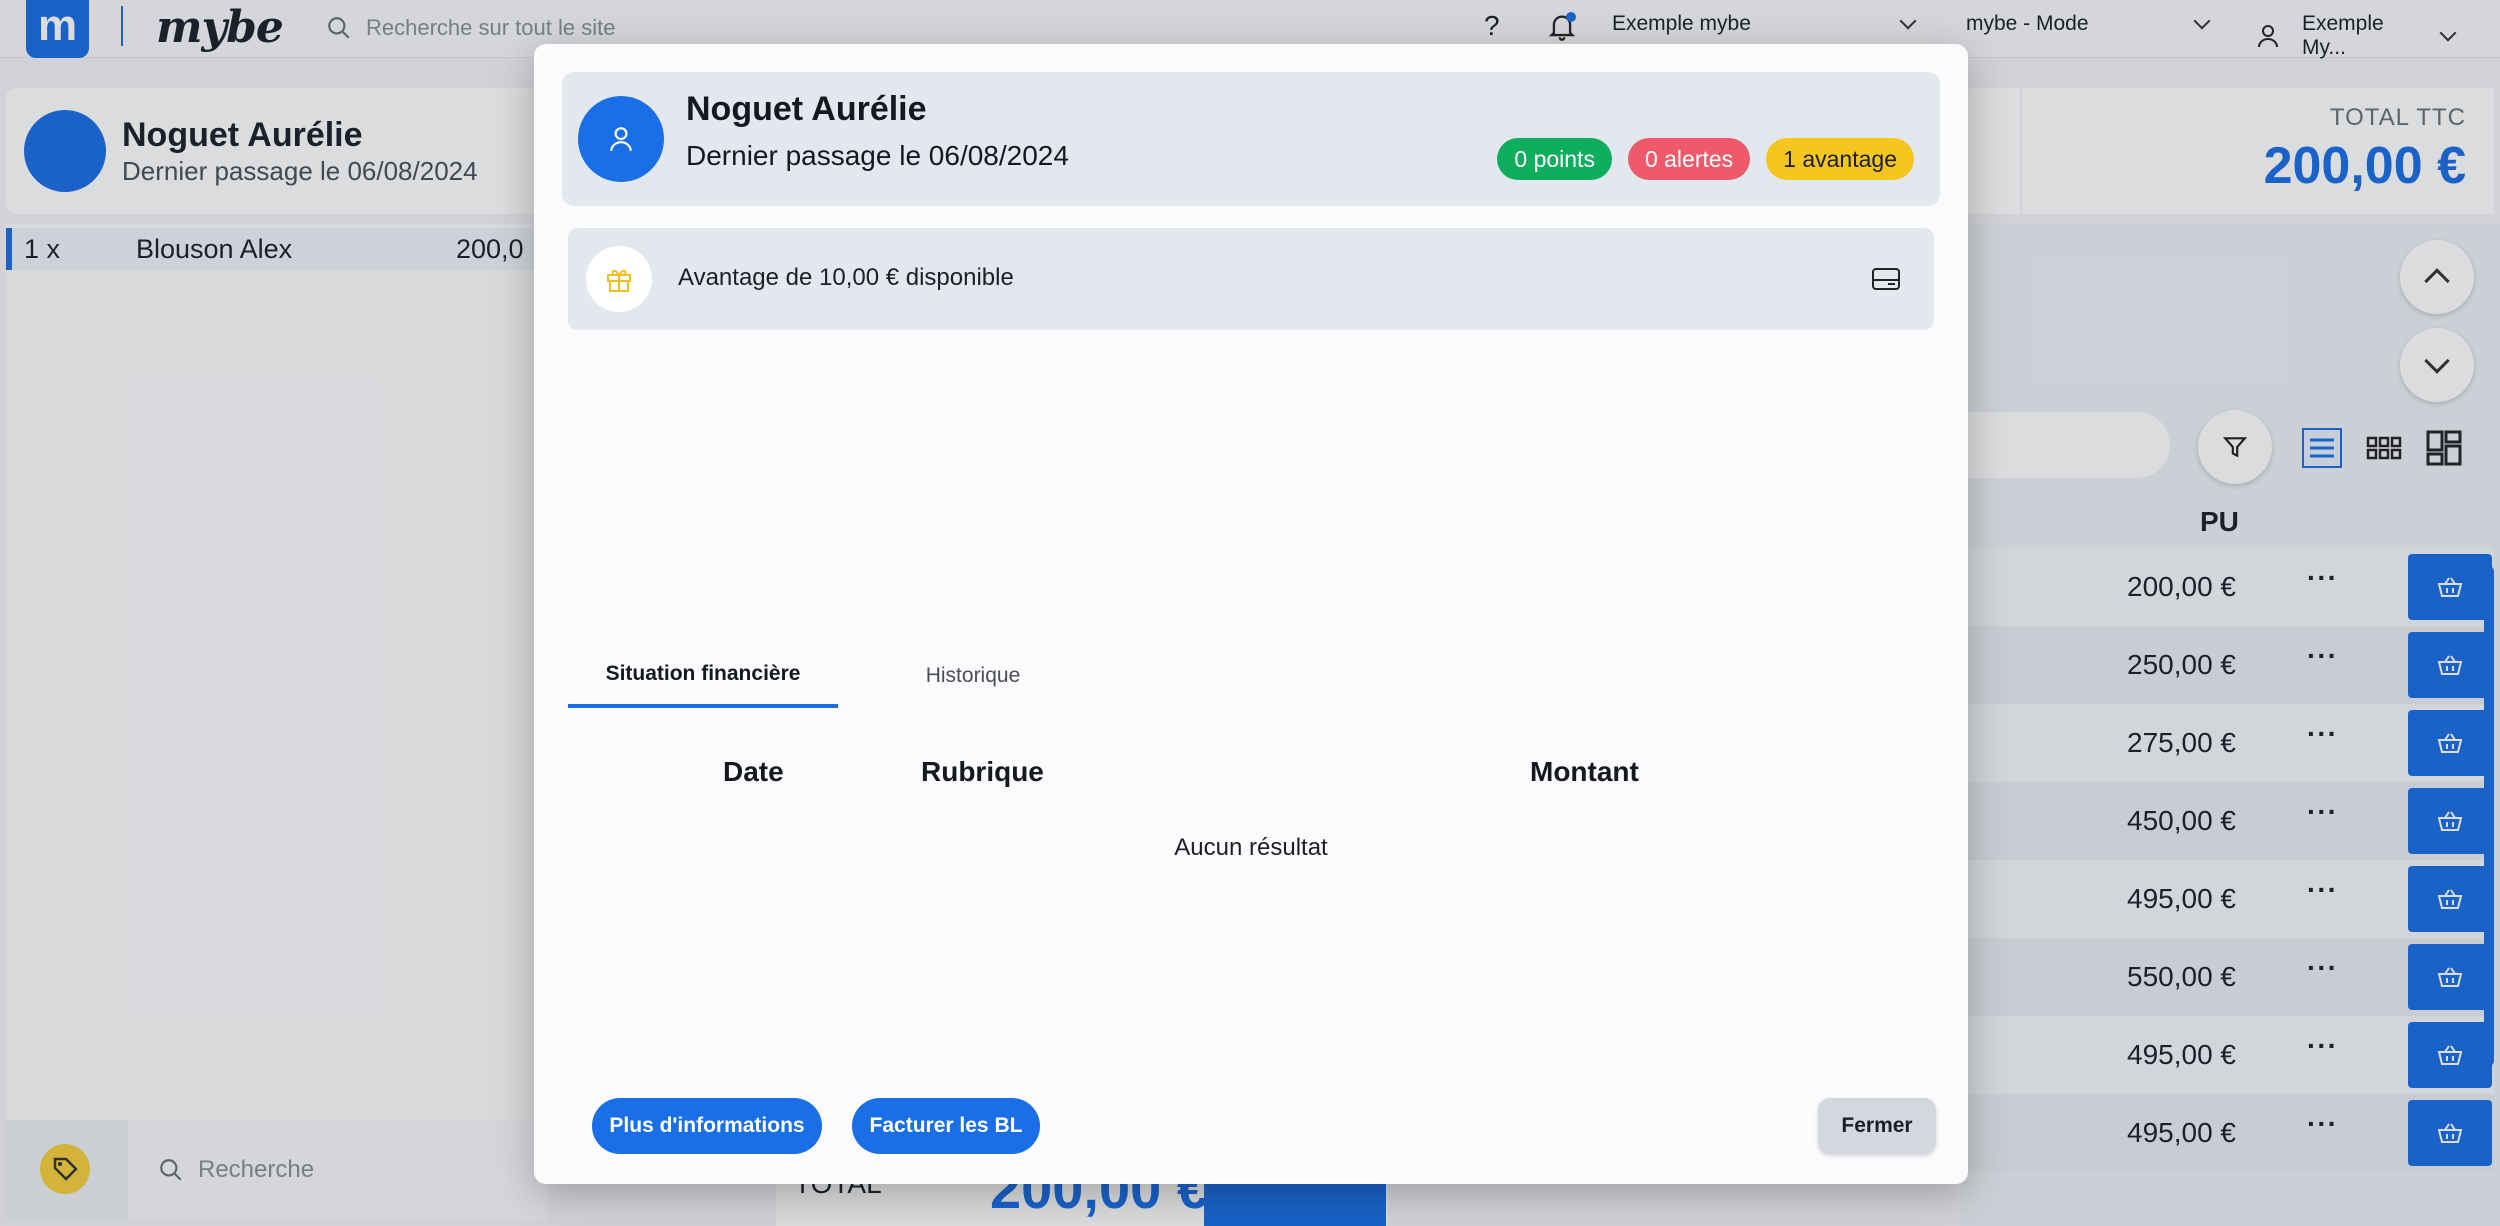 This screenshot has height=1226, width=2500. Describe the element at coordinates (973, 676) in the screenshot. I see `tab-historique: Historique` at that location.